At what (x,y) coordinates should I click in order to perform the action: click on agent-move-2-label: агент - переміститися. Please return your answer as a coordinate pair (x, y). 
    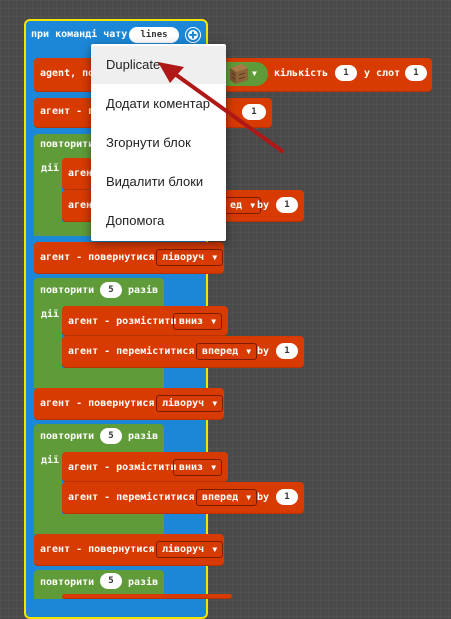
    Looking at the image, I should click on (131, 351).